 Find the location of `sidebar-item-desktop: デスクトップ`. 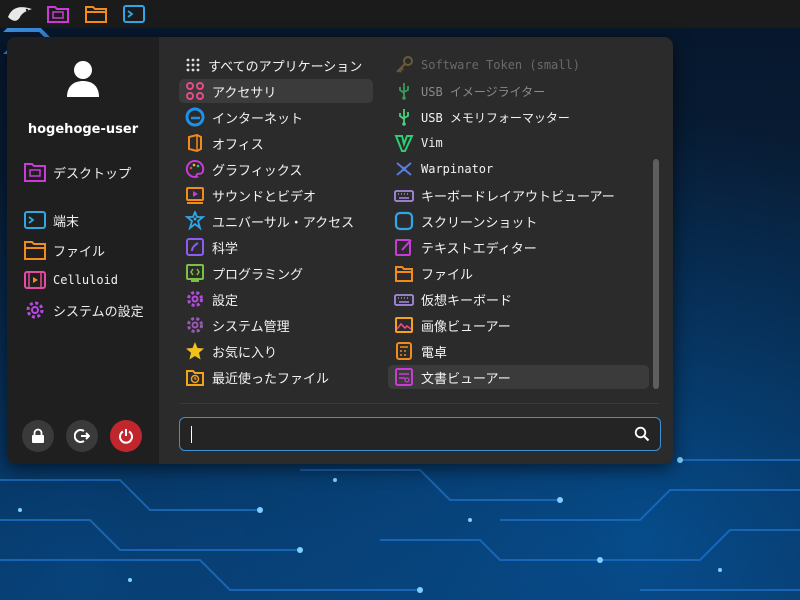

sidebar-item-desktop: デスクトップ is located at coordinates (77, 172).